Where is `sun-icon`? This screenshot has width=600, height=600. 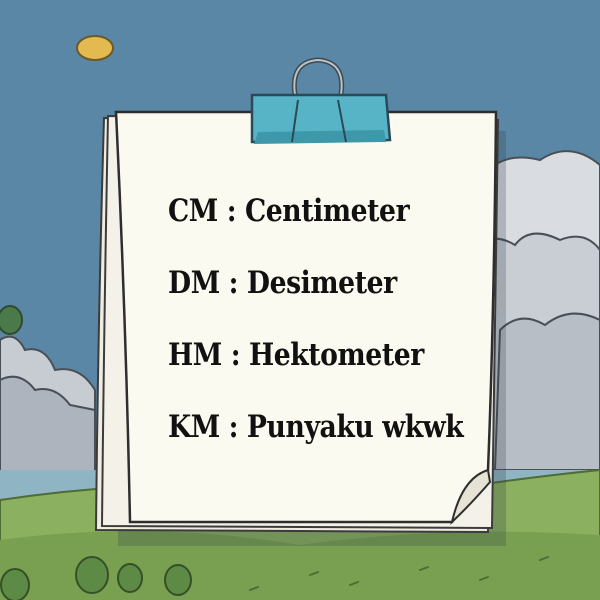
sun-icon is located at coordinates (95, 48).